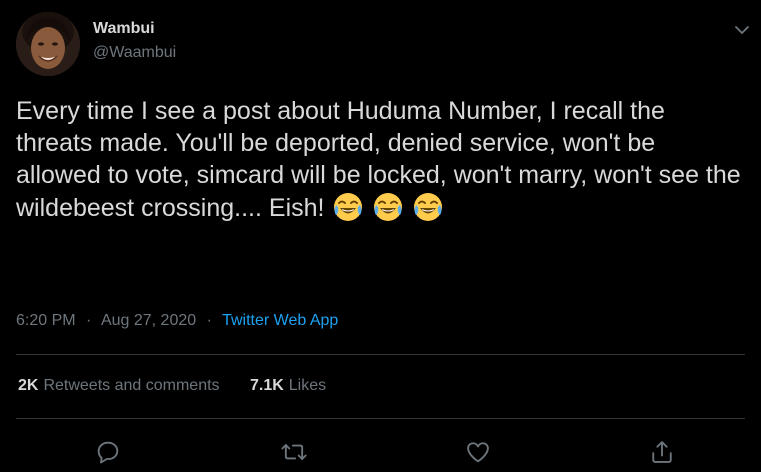  Describe the element at coordinates (478, 452) in the screenshot. I see `heart-icon` at that location.